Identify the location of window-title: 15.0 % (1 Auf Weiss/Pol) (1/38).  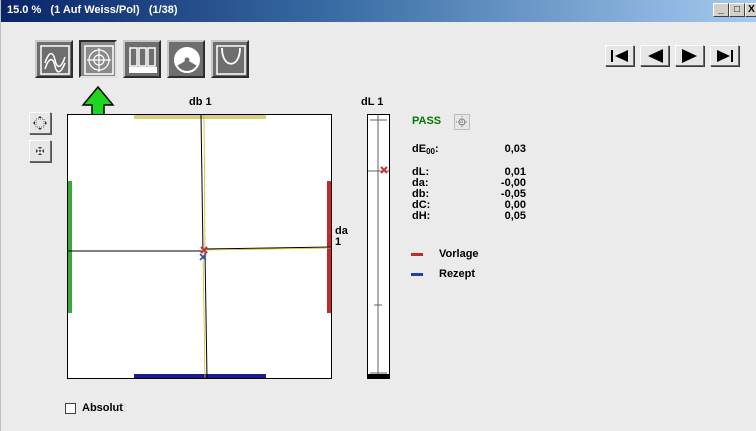
(92, 10).